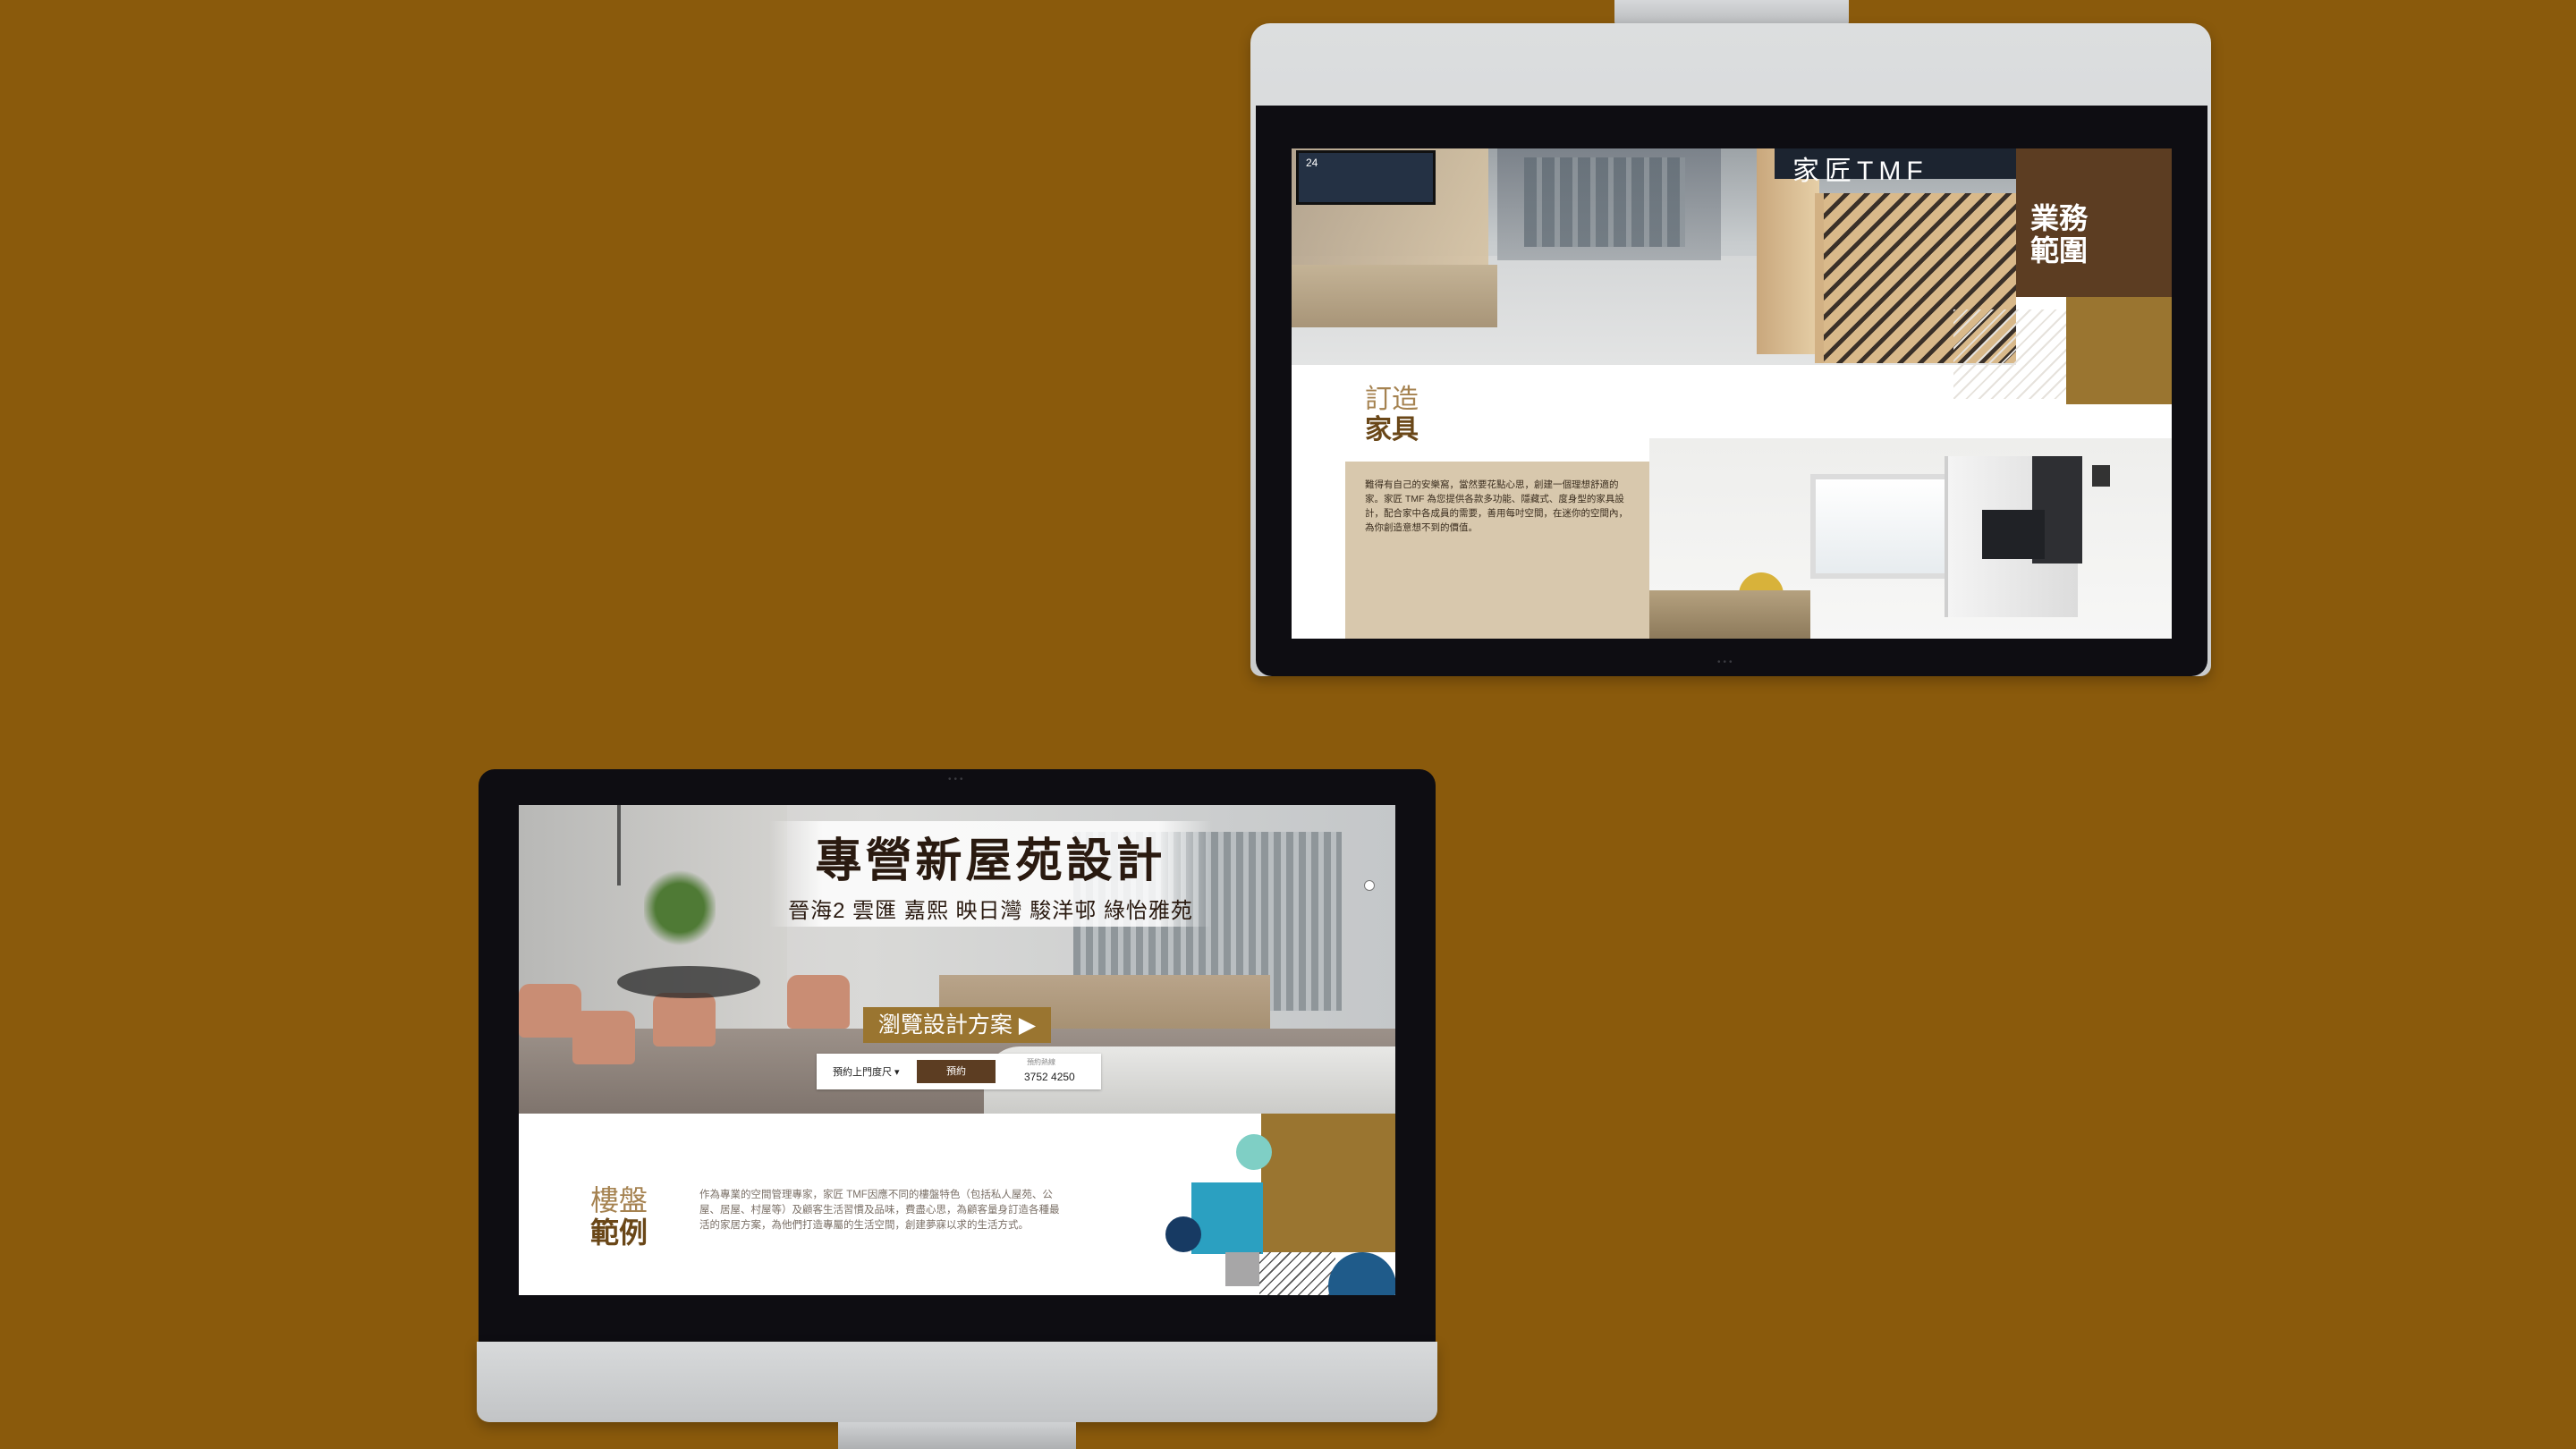  What do you see at coordinates (866, 1071) in the screenshot?
I see `booking-type-select: 預約上門度尺 ▾` at bounding box center [866, 1071].